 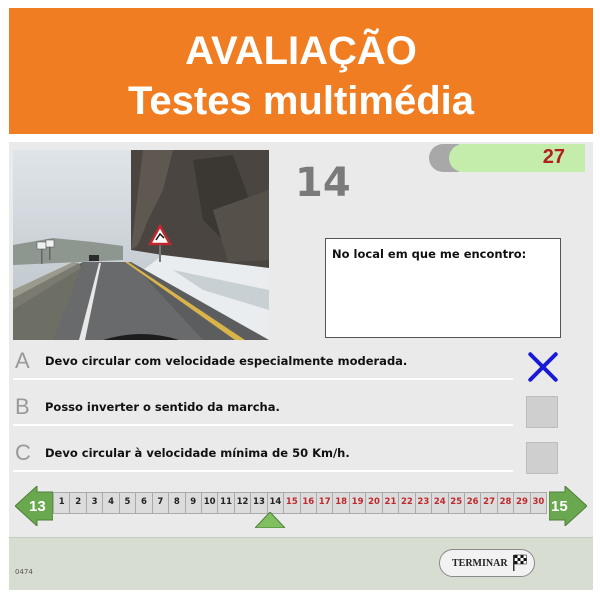 I want to click on question-strip-number: 3, so click(x=94, y=502).